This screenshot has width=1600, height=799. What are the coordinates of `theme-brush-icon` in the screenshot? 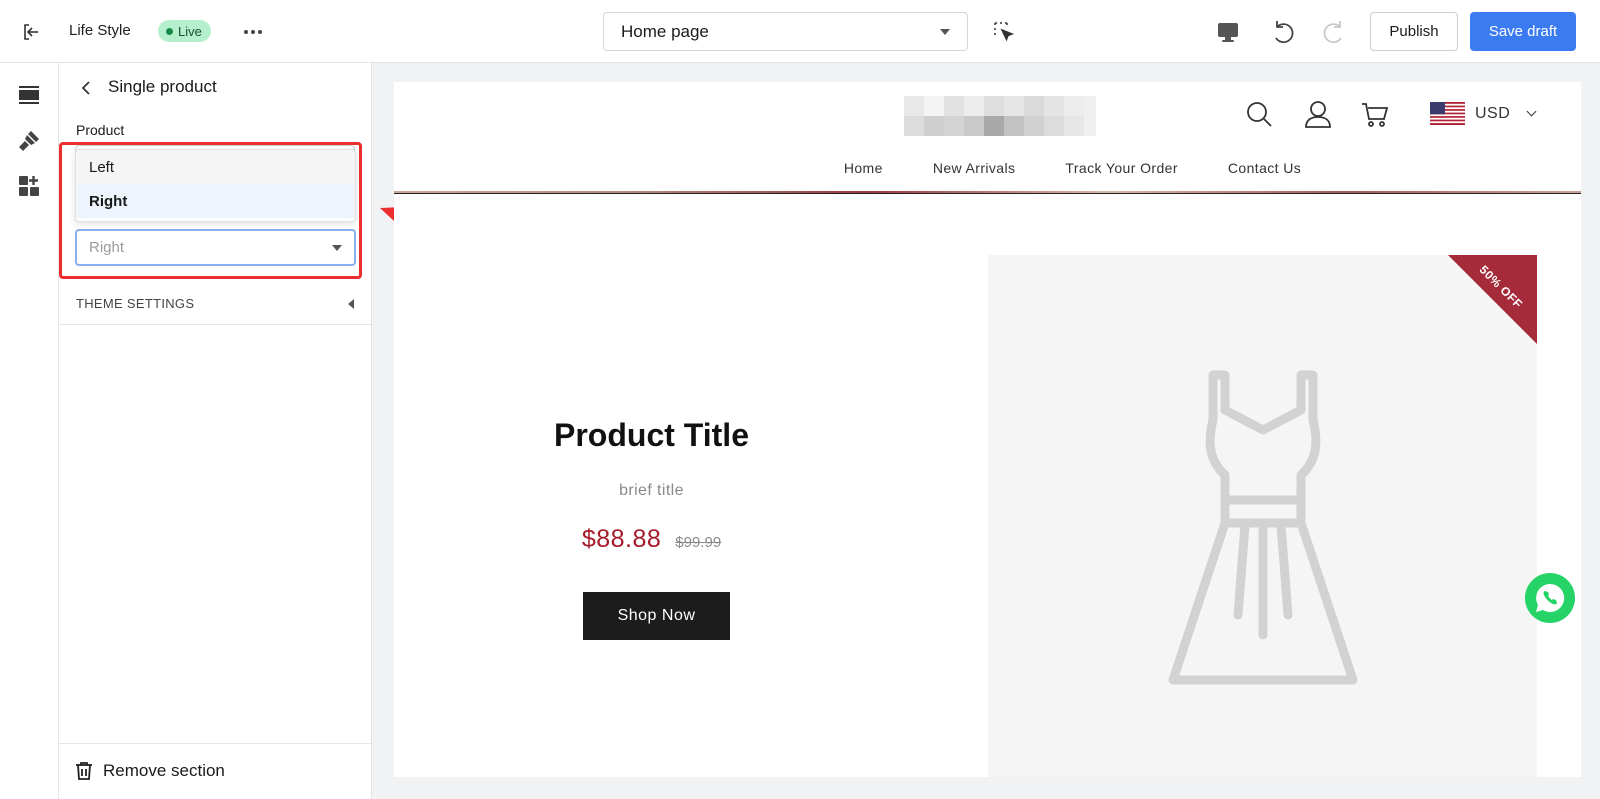 It's located at (30, 142).